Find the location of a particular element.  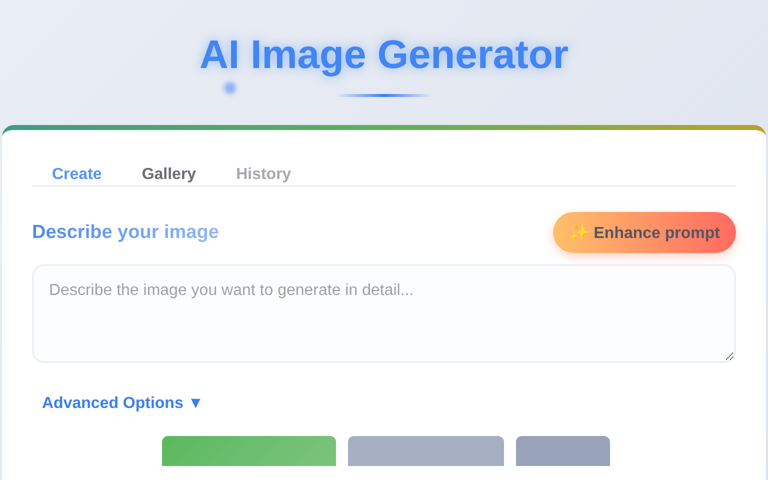

glow-dot is located at coordinates (230, 88).